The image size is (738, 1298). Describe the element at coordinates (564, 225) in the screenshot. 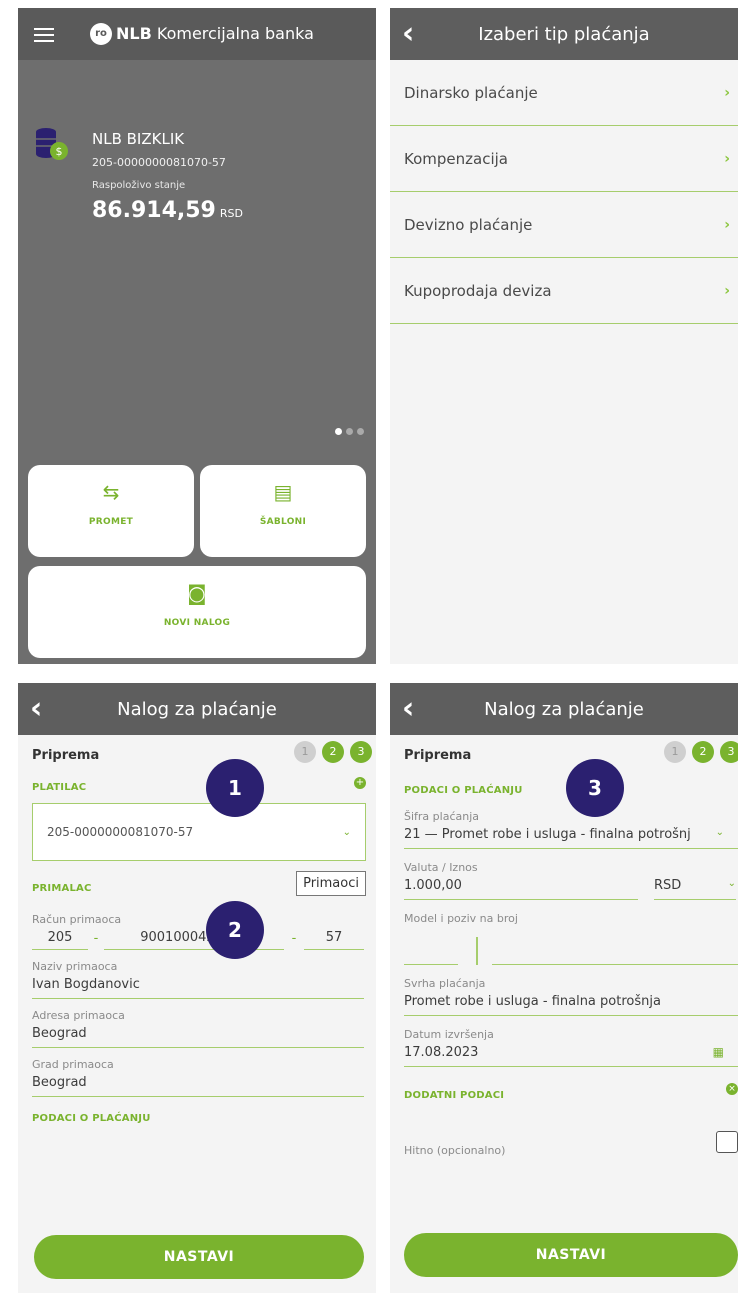

I see `menu-item-devizno: Devizno plaćanje ›` at that location.